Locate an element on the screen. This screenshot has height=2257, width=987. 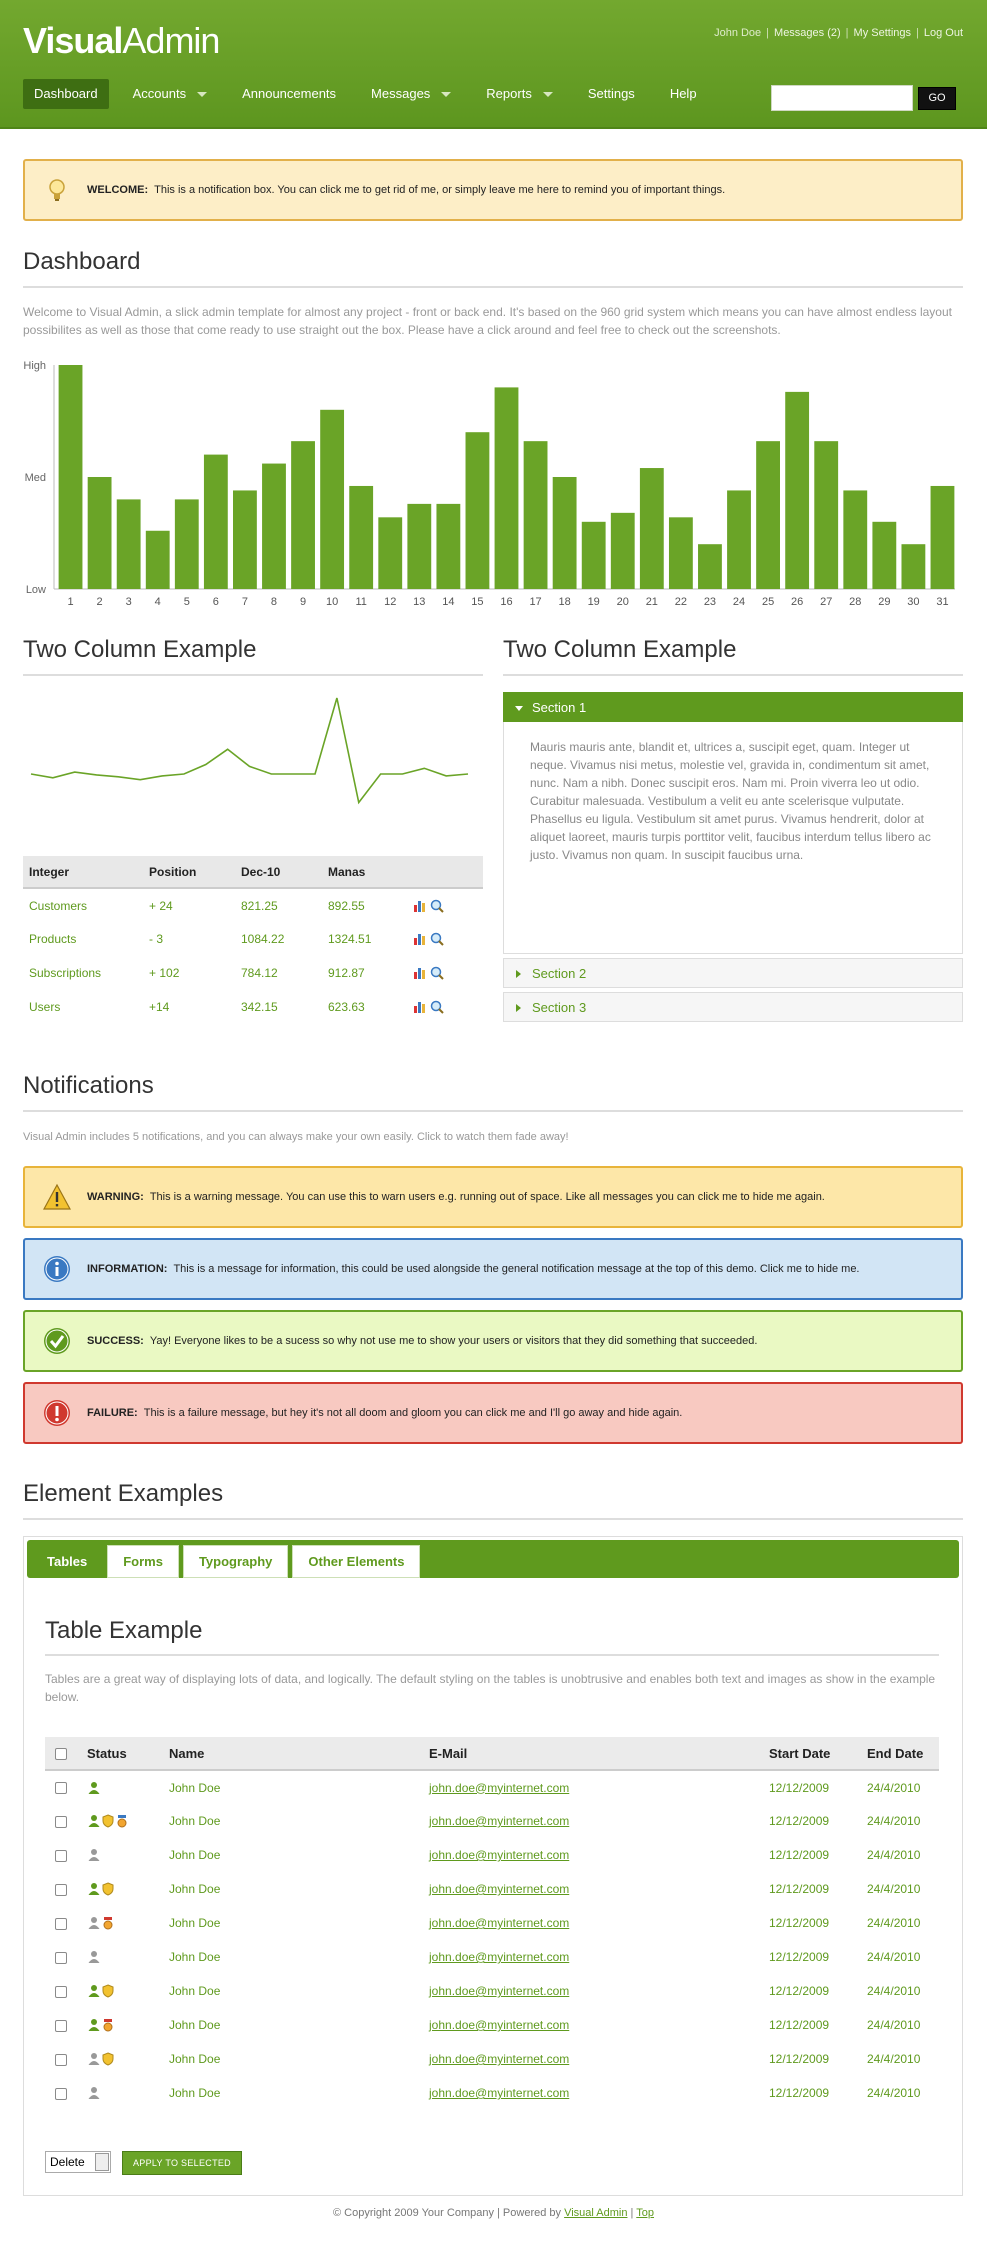
table-row: Products - 3 1084.22 1324.51 is located at coordinates (253, 939).